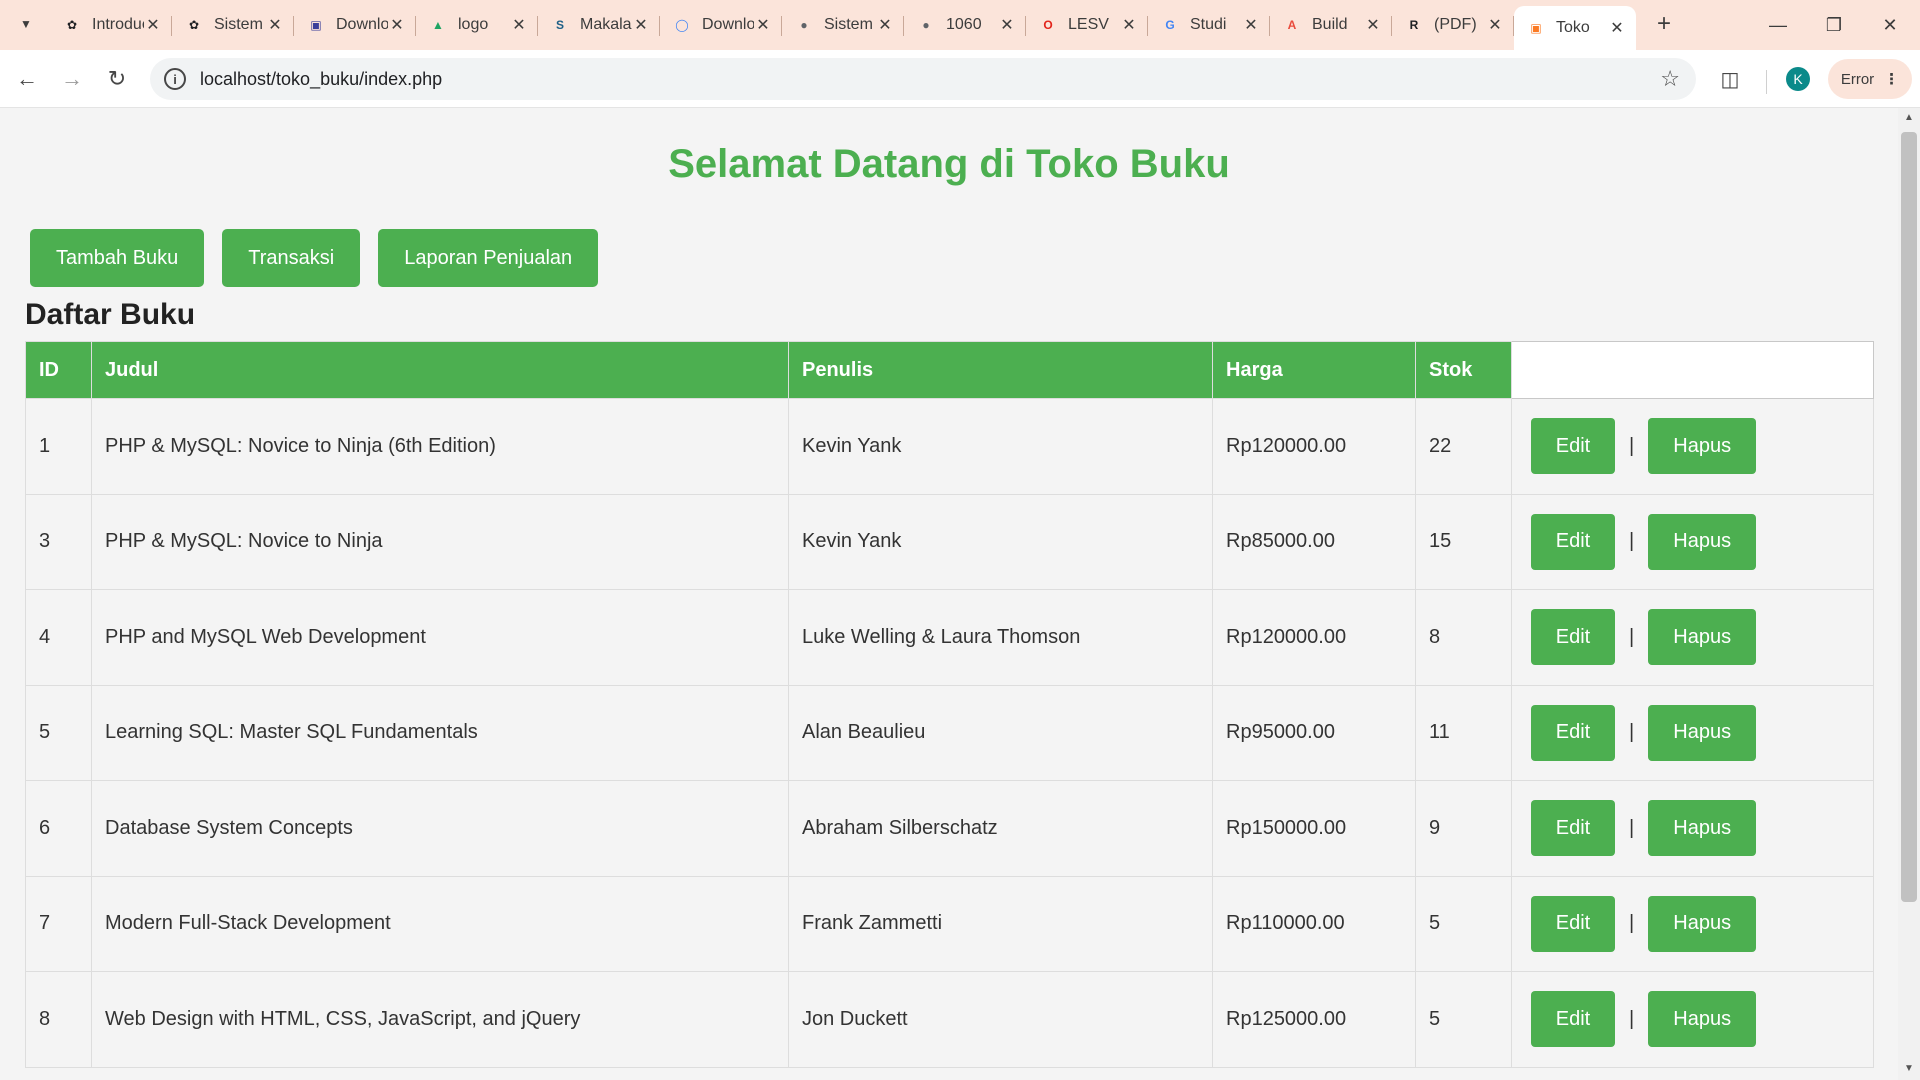  Describe the element at coordinates (291, 258) in the screenshot. I see `transaksi-button: Transaksi` at that location.